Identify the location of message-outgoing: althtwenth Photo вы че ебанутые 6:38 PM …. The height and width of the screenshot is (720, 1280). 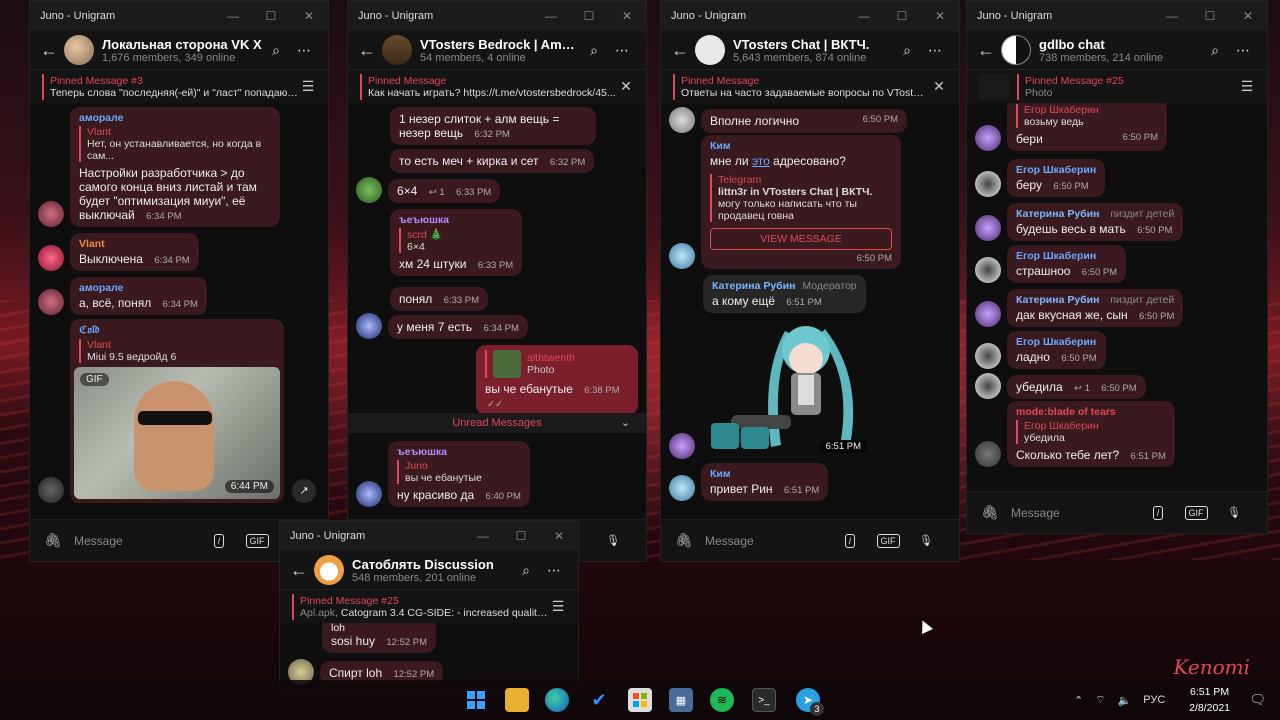
(557, 380).